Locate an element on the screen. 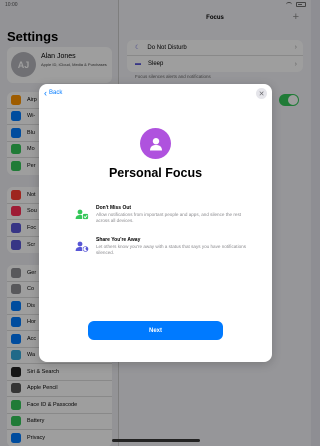  settings-title: Settings is located at coordinates (33, 36).